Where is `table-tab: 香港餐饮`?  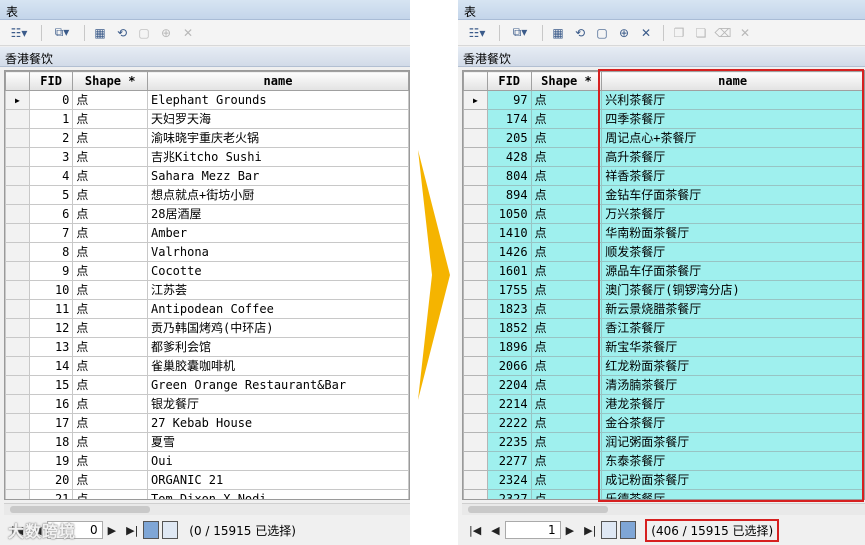 table-tab: 香港餐饮 is located at coordinates (661, 57).